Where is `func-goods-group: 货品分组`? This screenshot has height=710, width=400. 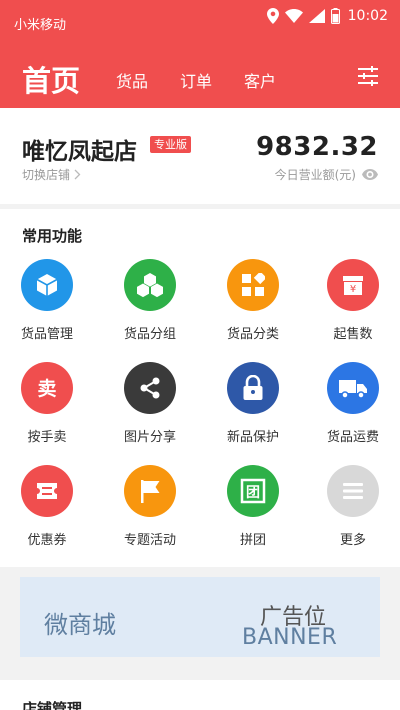
func-goods-group: 货品分组 is located at coordinates (153, 309).